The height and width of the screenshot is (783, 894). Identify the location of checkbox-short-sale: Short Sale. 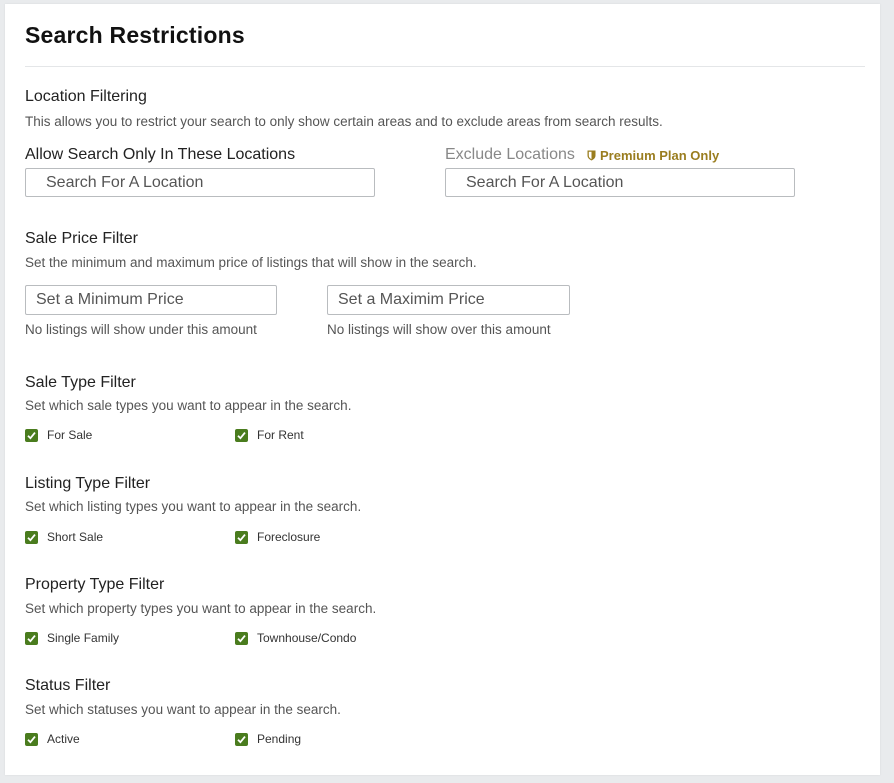
(64, 537).